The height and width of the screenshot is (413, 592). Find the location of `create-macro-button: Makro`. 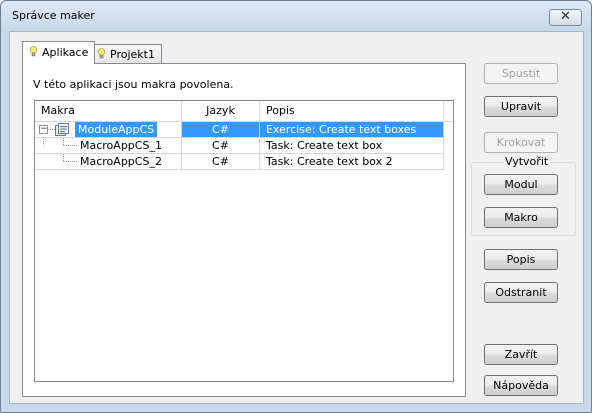

create-macro-button: Makro is located at coordinates (521, 217).